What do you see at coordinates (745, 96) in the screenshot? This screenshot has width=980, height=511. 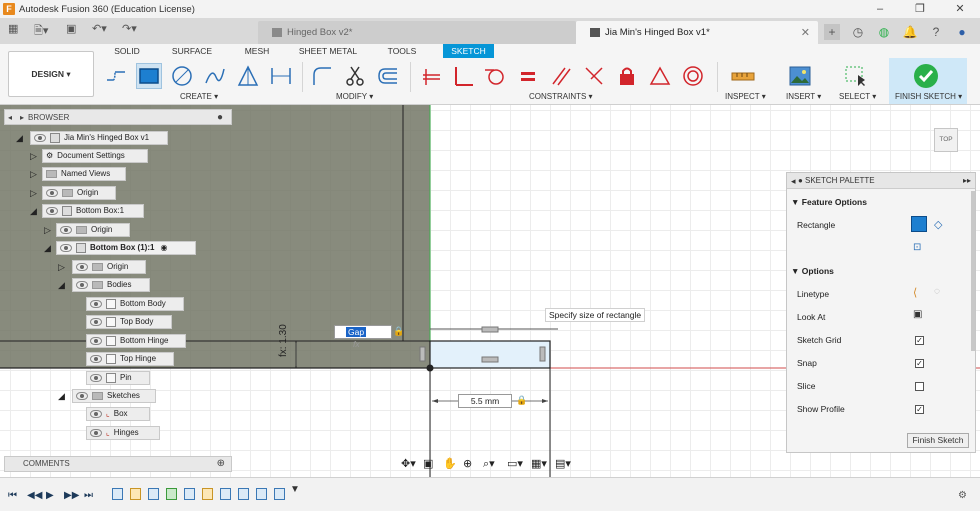 I see `inspect-group-label: INSPECT ▾` at bounding box center [745, 96].